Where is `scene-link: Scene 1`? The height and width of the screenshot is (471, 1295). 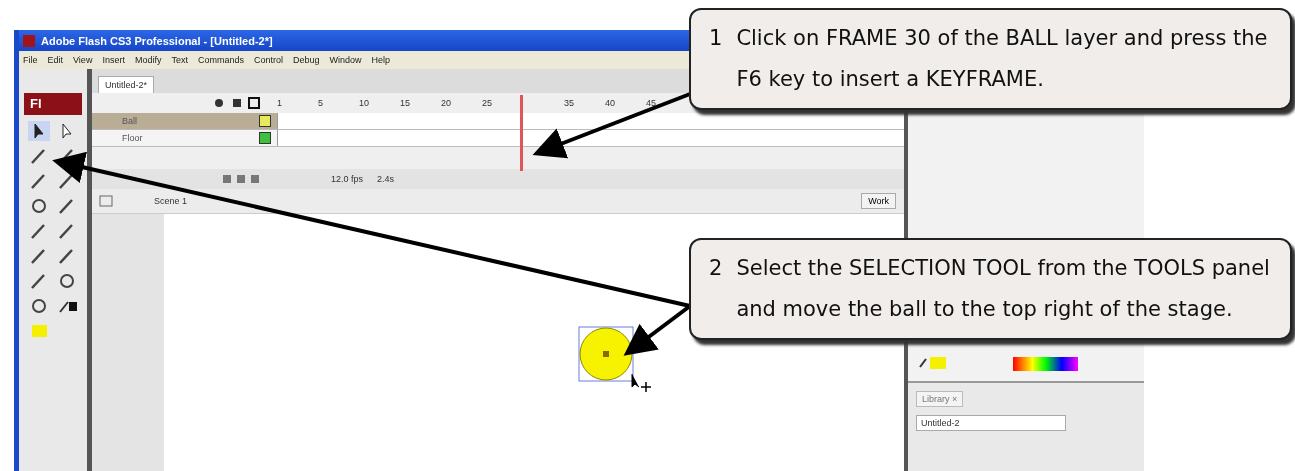
scene-link: Scene 1 is located at coordinates (171, 201).